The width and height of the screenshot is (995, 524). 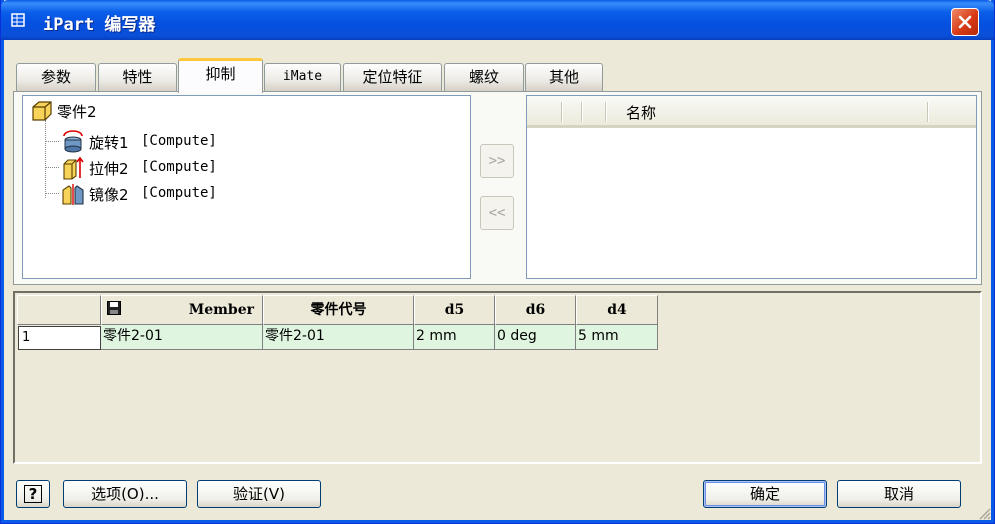 I want to click on tab-other: 其他, so click(x=564, y=77).